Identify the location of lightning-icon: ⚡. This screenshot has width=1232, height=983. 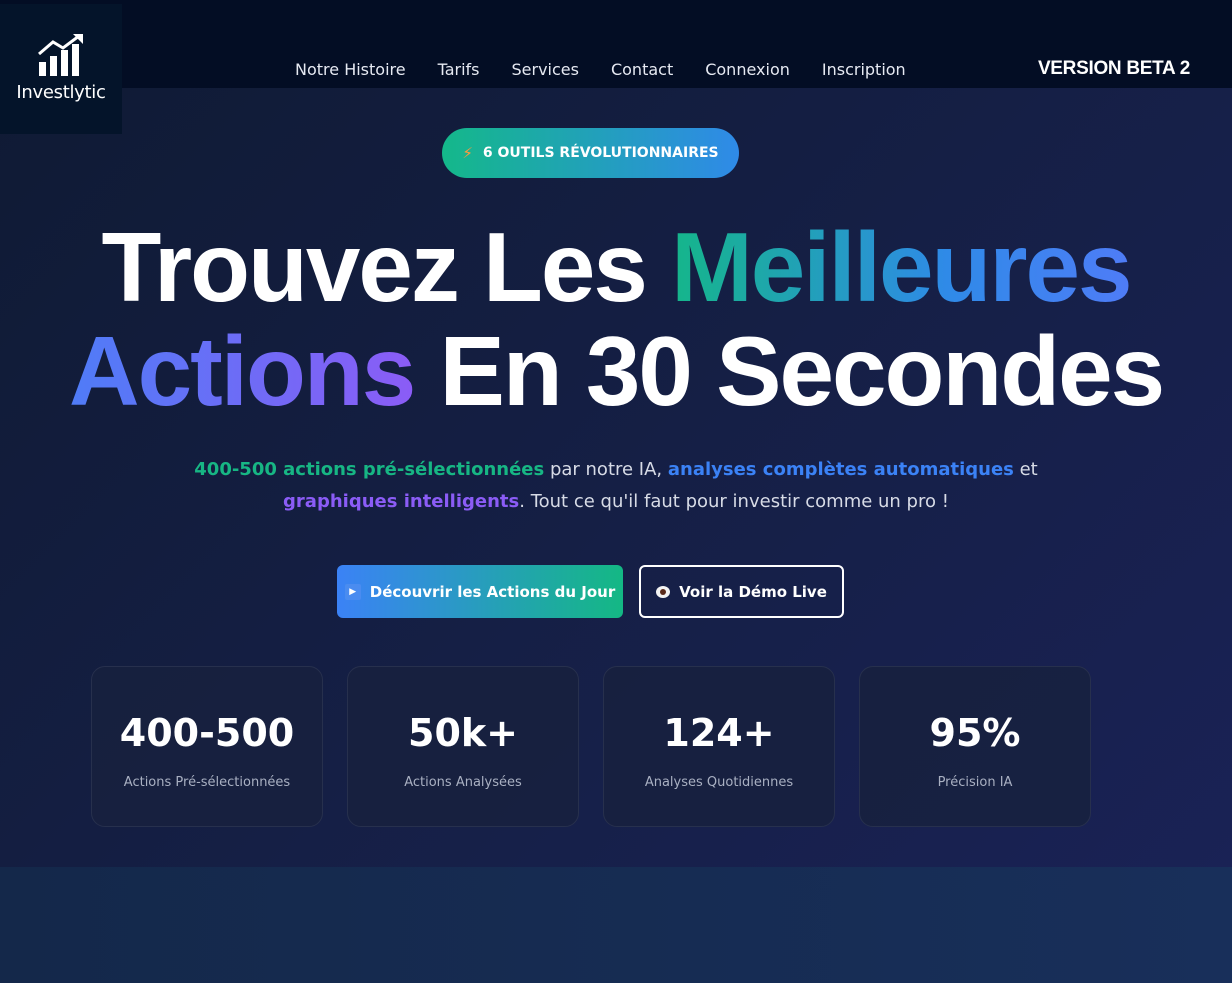
(467, 153).